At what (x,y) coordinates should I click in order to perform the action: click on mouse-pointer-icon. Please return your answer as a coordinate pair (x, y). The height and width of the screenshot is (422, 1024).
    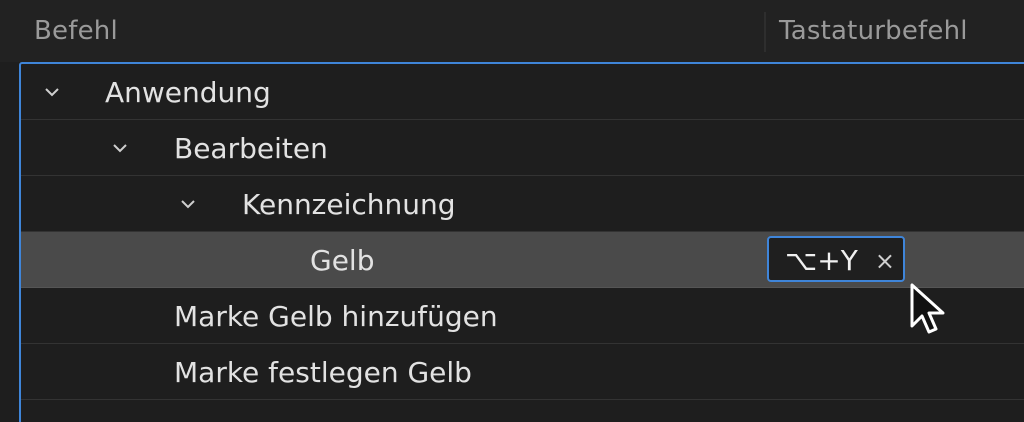
    Looking at the image, I should click on (929, 312).